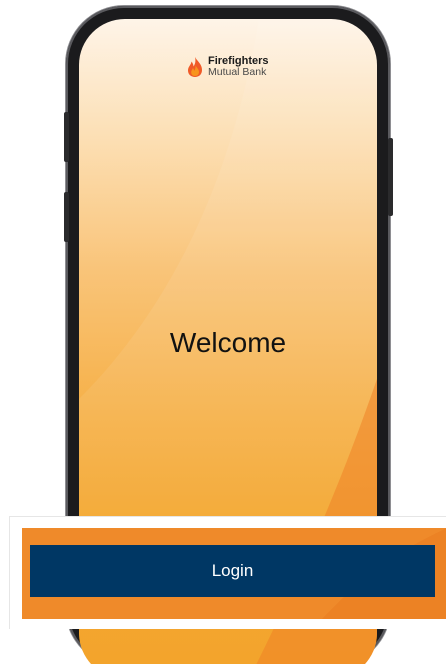  Describe the element at coordinates (228, 342) in the screenshot. I see `welcome-heading: Welcome` at that location.